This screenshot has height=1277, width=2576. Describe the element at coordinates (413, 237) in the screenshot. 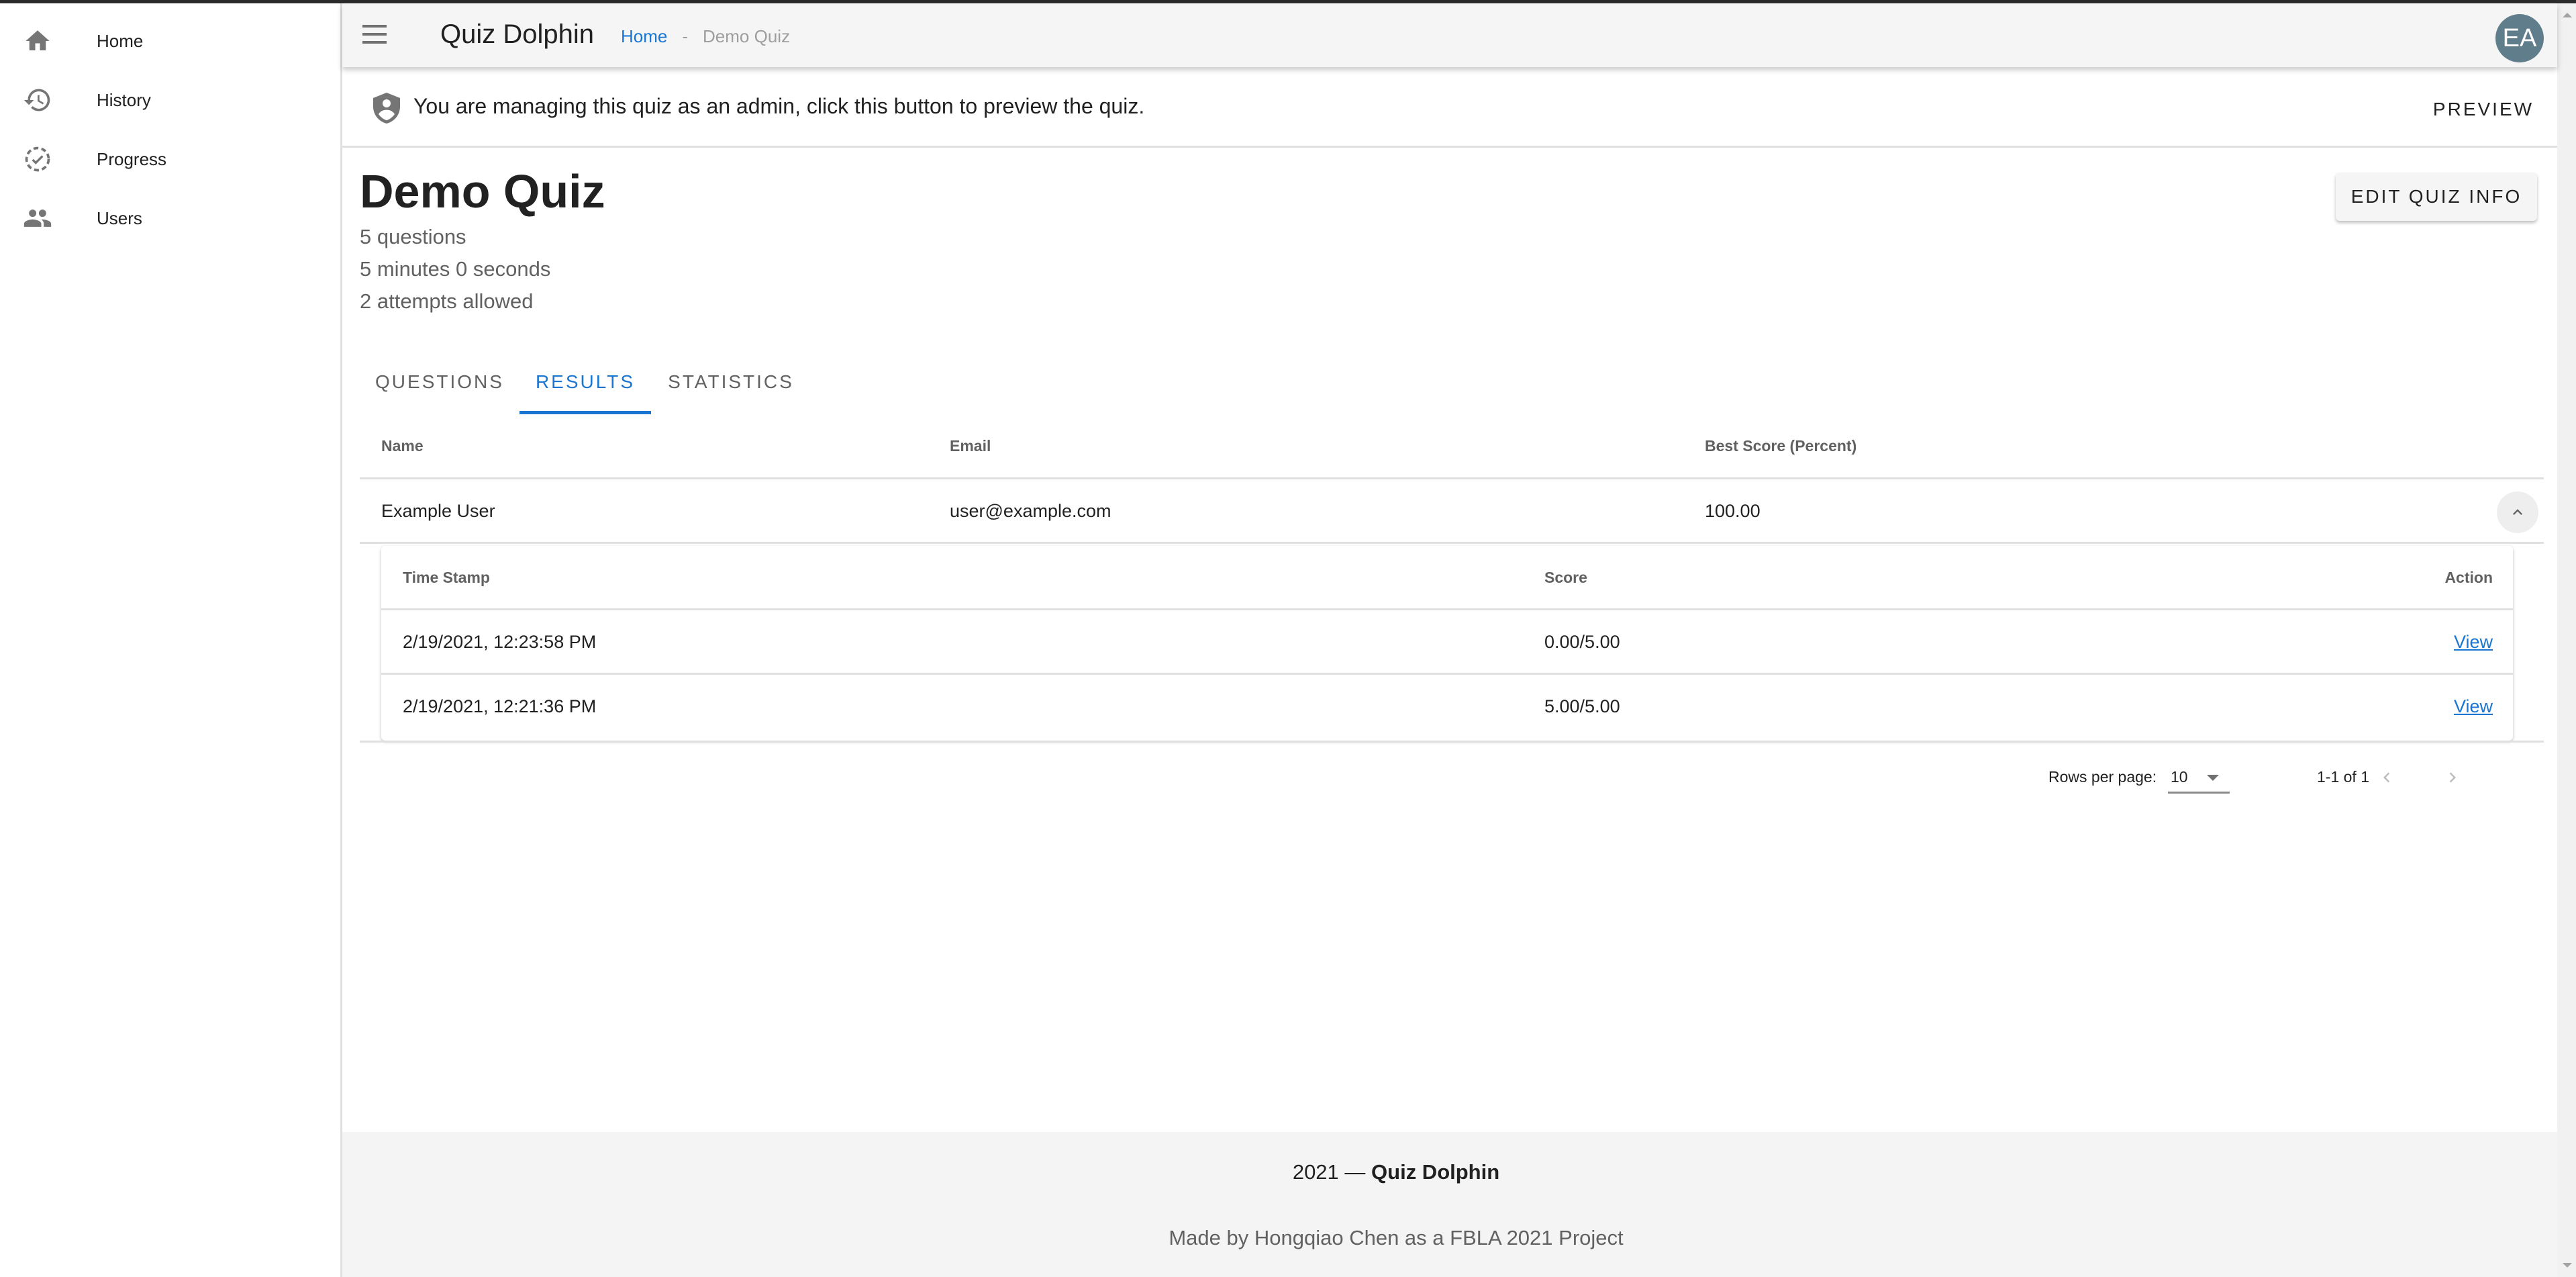

I see `quiz-question-count: 5 questions` at that location.